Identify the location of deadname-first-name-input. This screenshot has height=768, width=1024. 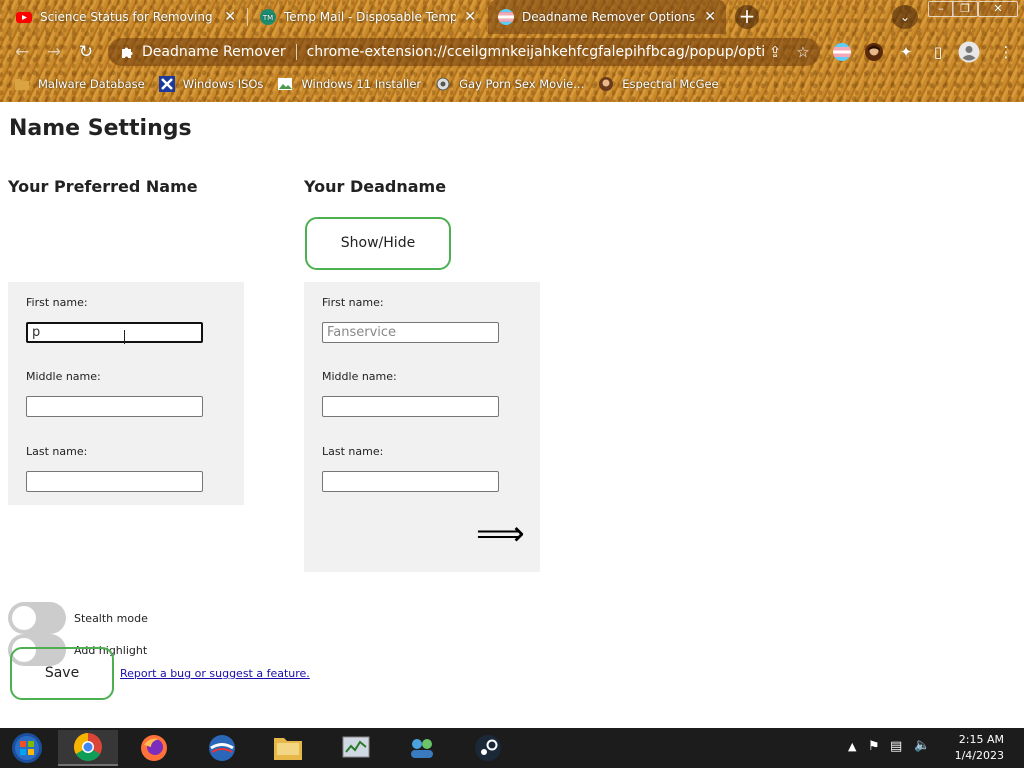
(410, 332).